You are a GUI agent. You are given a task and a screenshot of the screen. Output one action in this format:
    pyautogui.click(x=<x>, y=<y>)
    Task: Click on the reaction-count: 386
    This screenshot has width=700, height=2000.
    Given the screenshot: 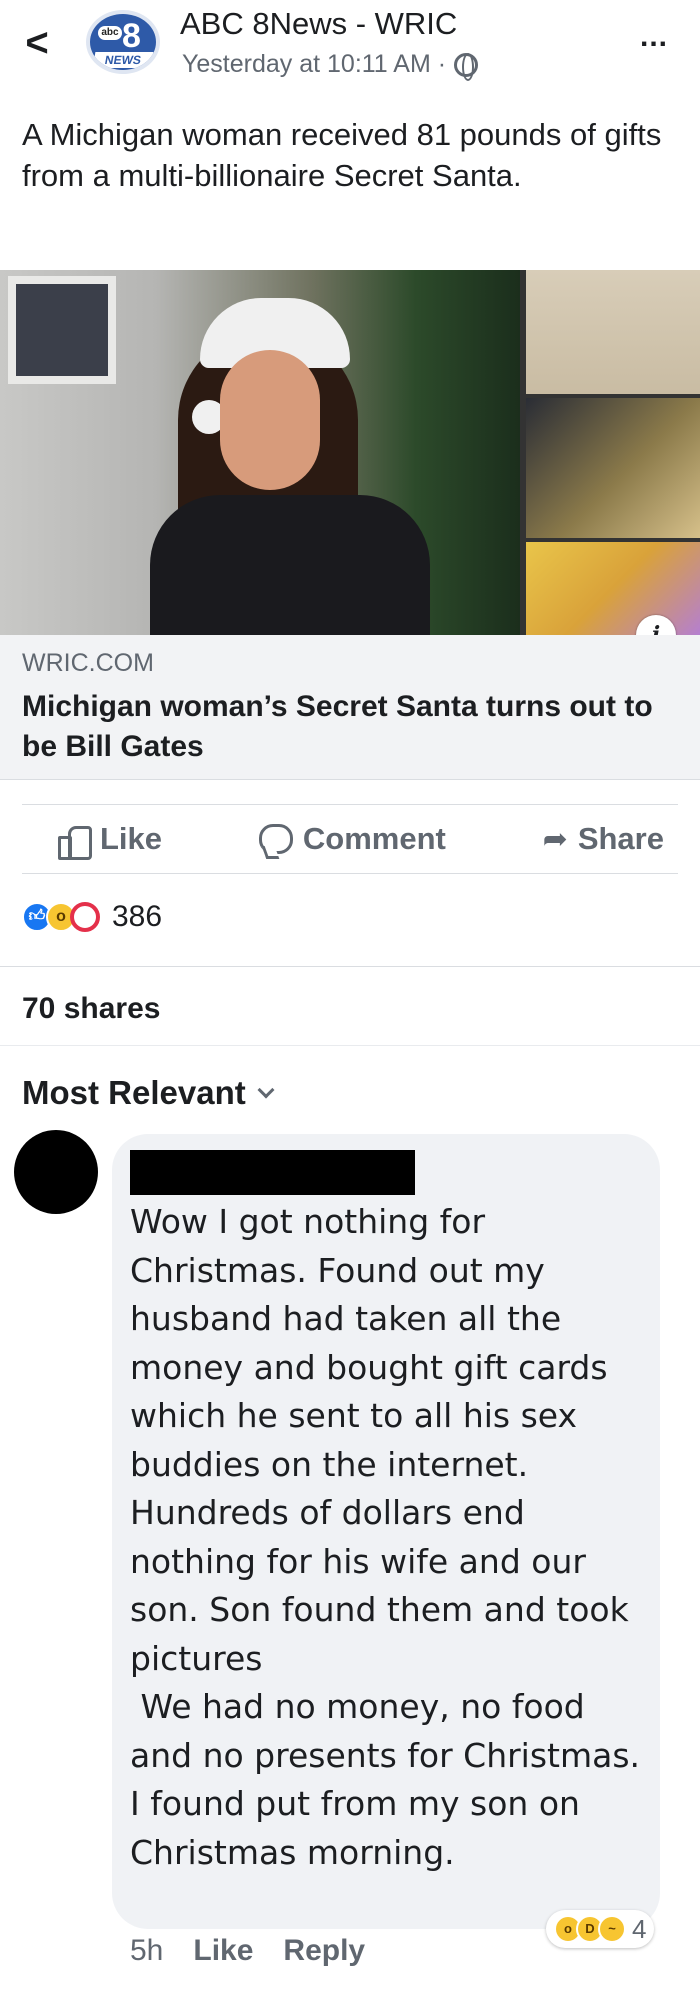 What is the action you would take?
    pyautogui.click(x=137, y=916)
    